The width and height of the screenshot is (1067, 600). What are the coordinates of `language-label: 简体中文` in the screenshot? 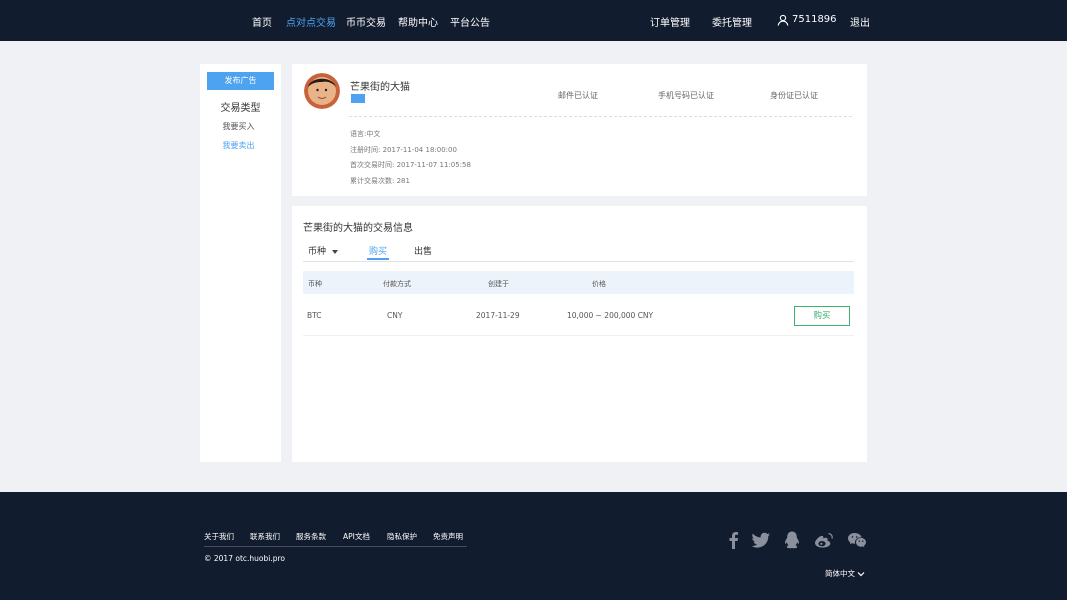 It's located at (840, 573).